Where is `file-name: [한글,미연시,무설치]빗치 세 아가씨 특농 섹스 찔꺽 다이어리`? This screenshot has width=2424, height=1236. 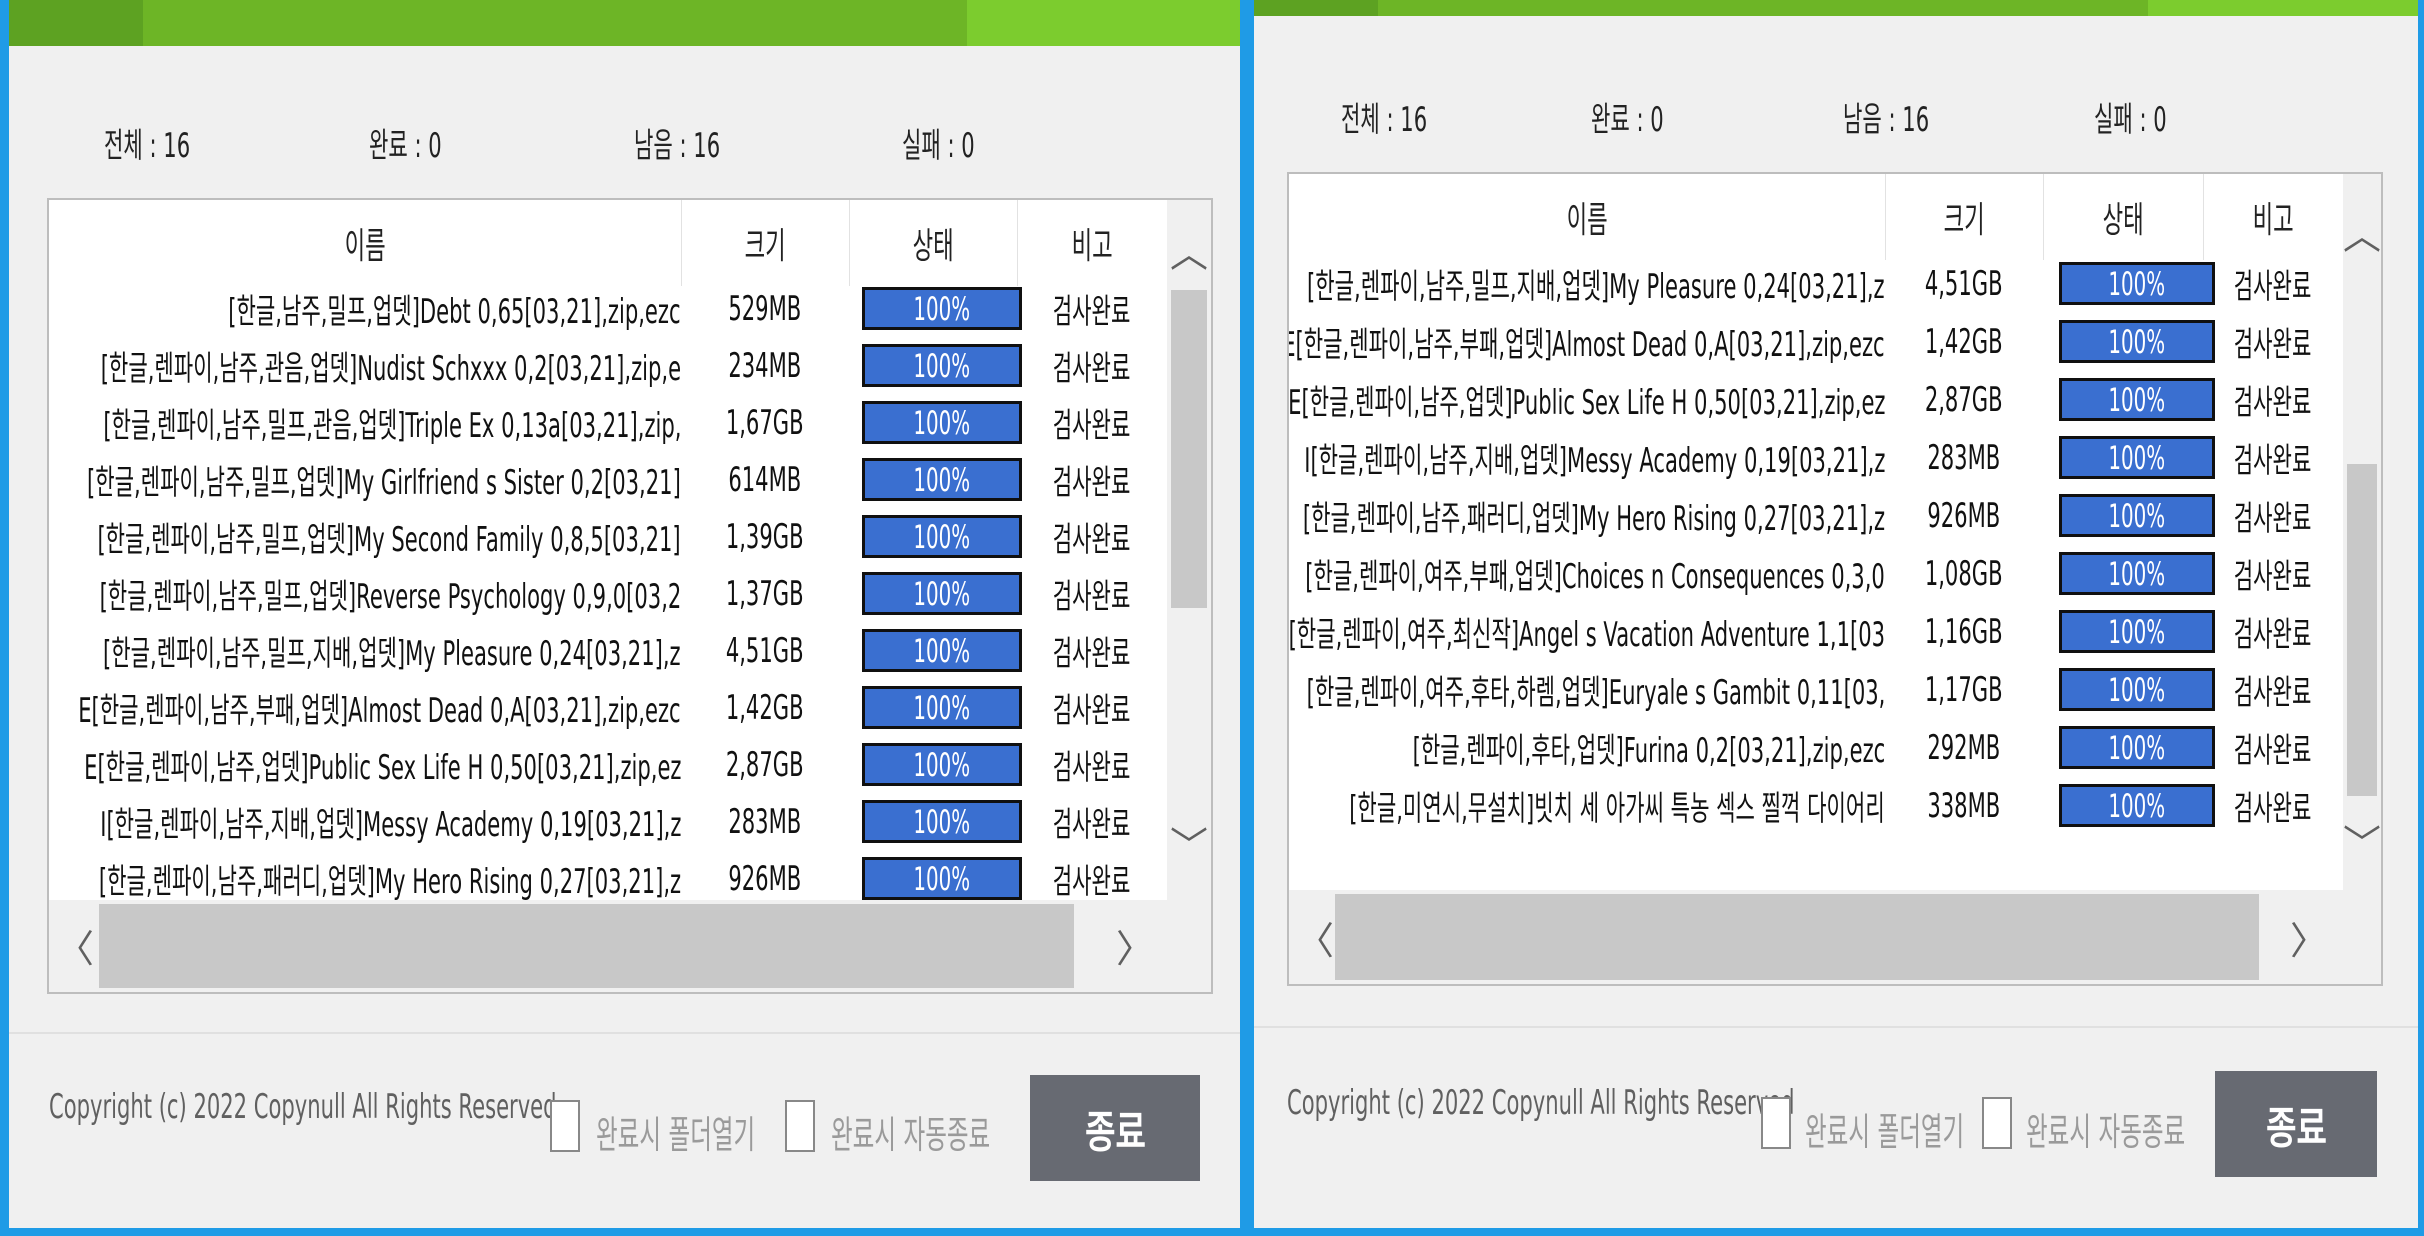 file-name: [한글,미연시,무설치]빗치 세 아가씨 특농 섹스 찔꺽 다이어리 is located at coordinates (1587, 805).